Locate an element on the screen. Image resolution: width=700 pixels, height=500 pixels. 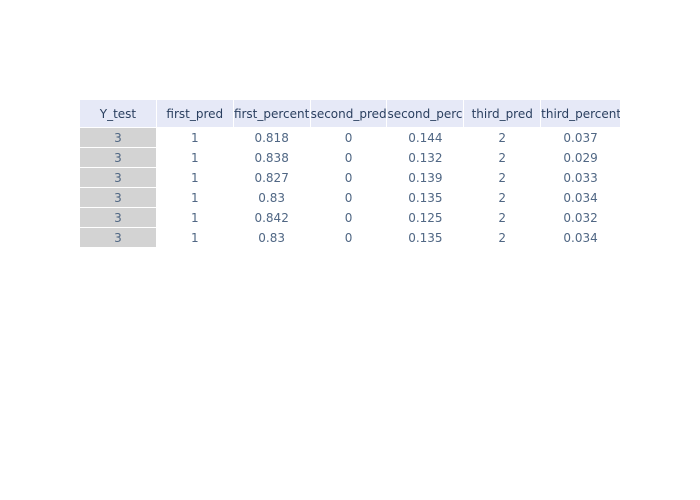
table-row: 3 1 0.838 0 0.132 2 0.029 is located at coordinates (350, 158).